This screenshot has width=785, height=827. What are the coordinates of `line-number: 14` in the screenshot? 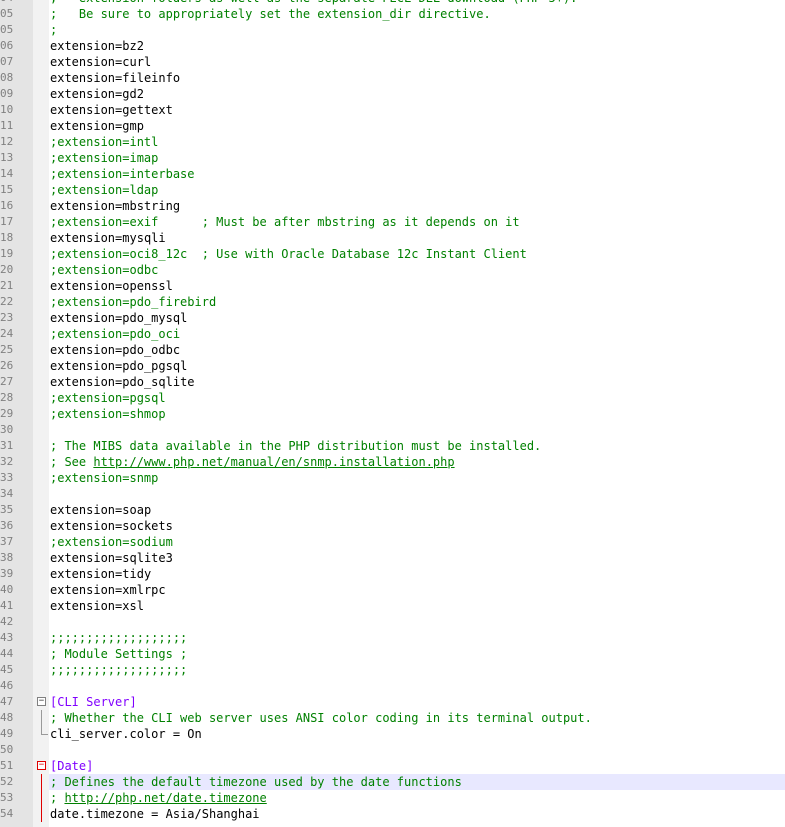 It's located at (7, 173).